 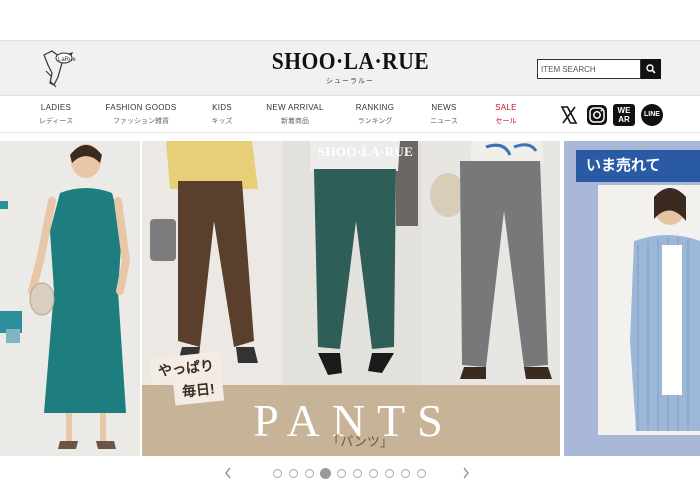 I want to click on carousel-slide-prev, so click(x=70, y=298).